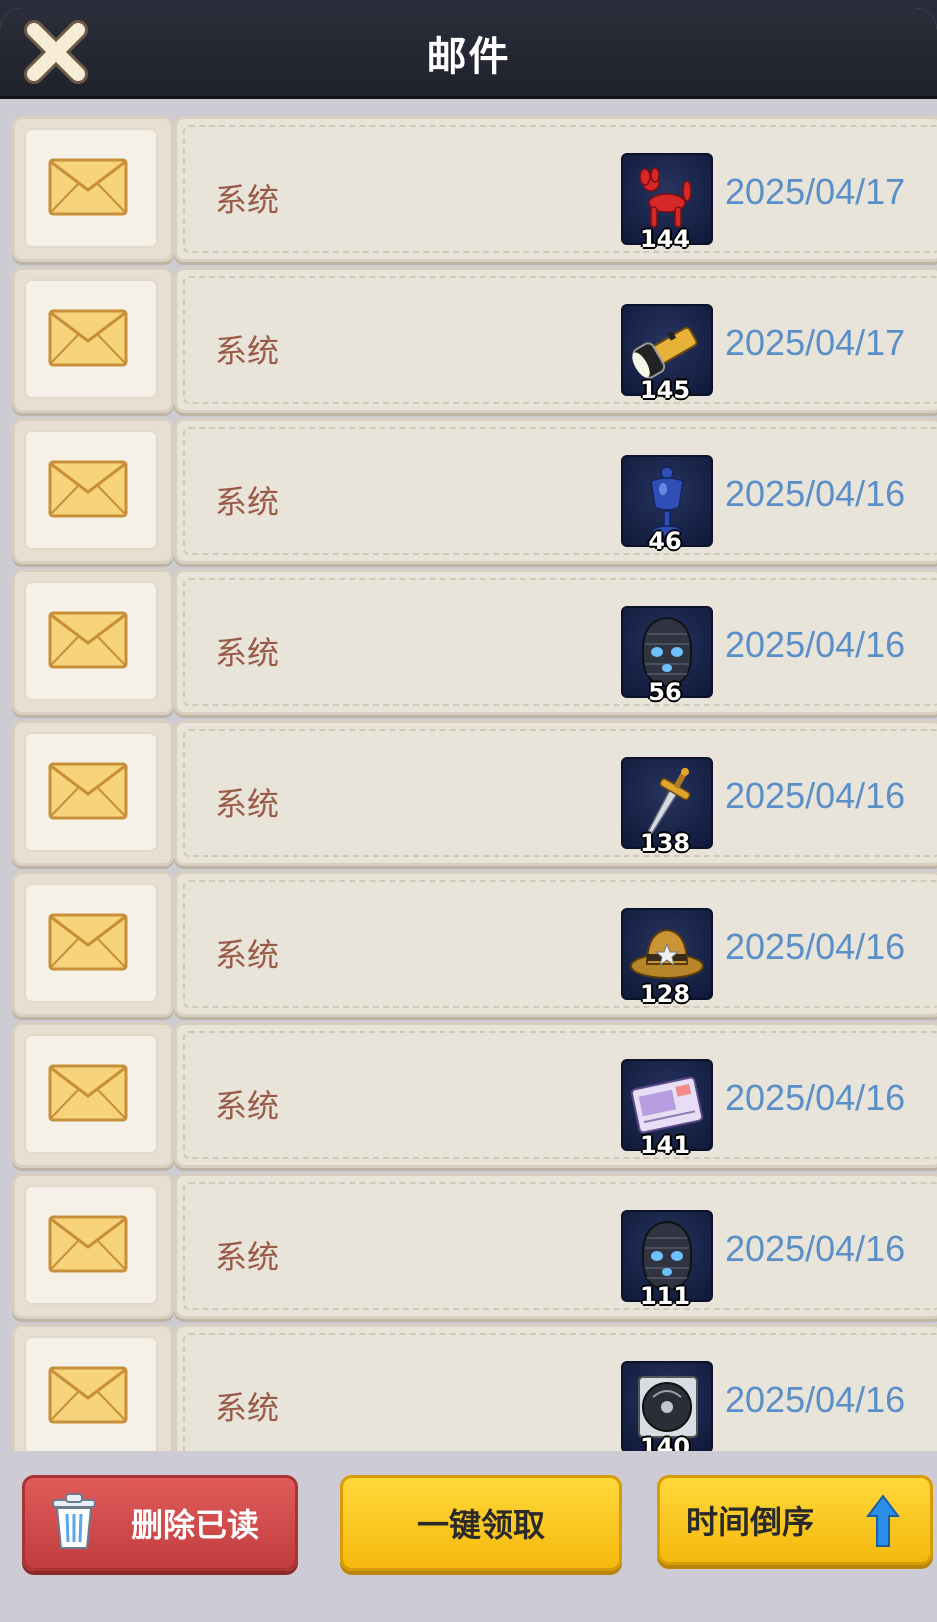  I want to click on mail-info: 系统 140 2025/04/16, so click(555, 1397).